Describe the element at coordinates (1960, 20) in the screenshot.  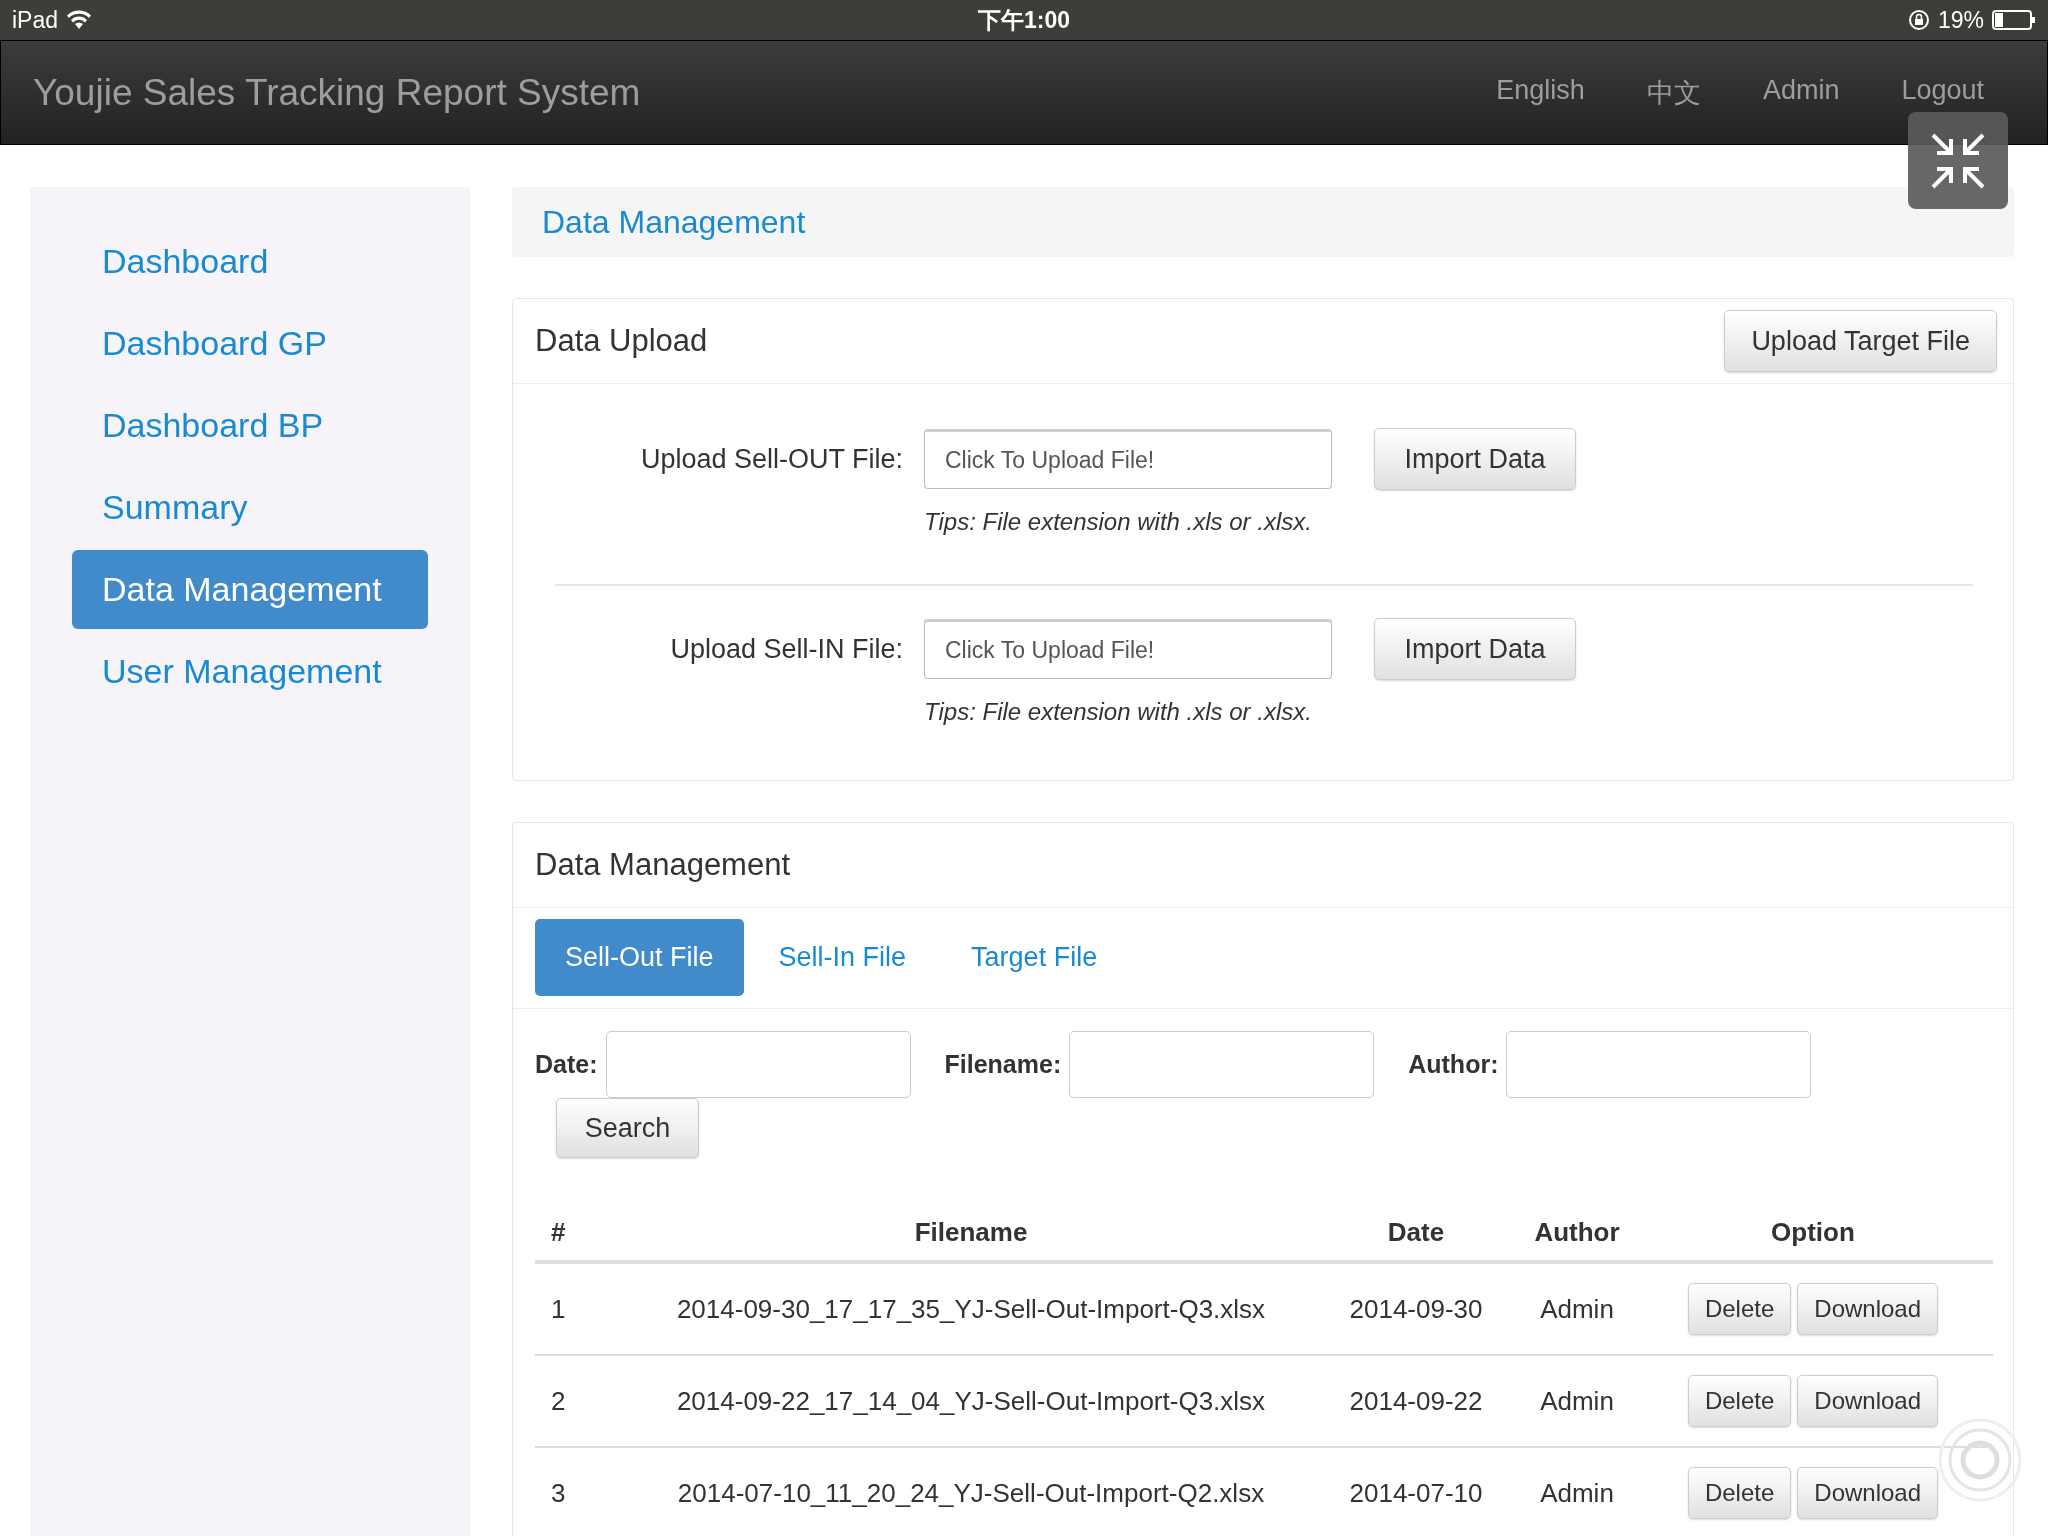
I see `battery-percent: 19%` at that location.